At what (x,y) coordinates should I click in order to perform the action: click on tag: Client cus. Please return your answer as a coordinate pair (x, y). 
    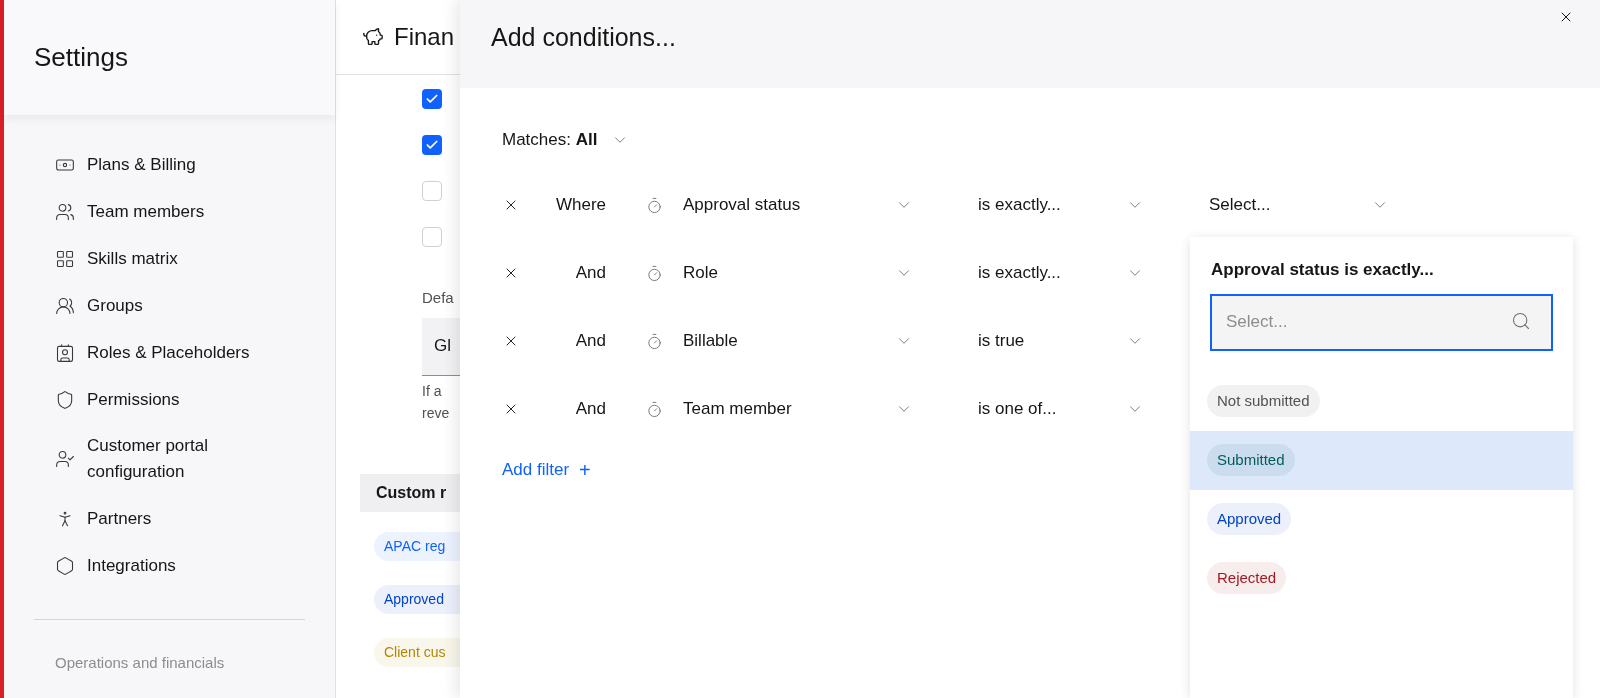
    Looking at the image, I should click on (417, 652).